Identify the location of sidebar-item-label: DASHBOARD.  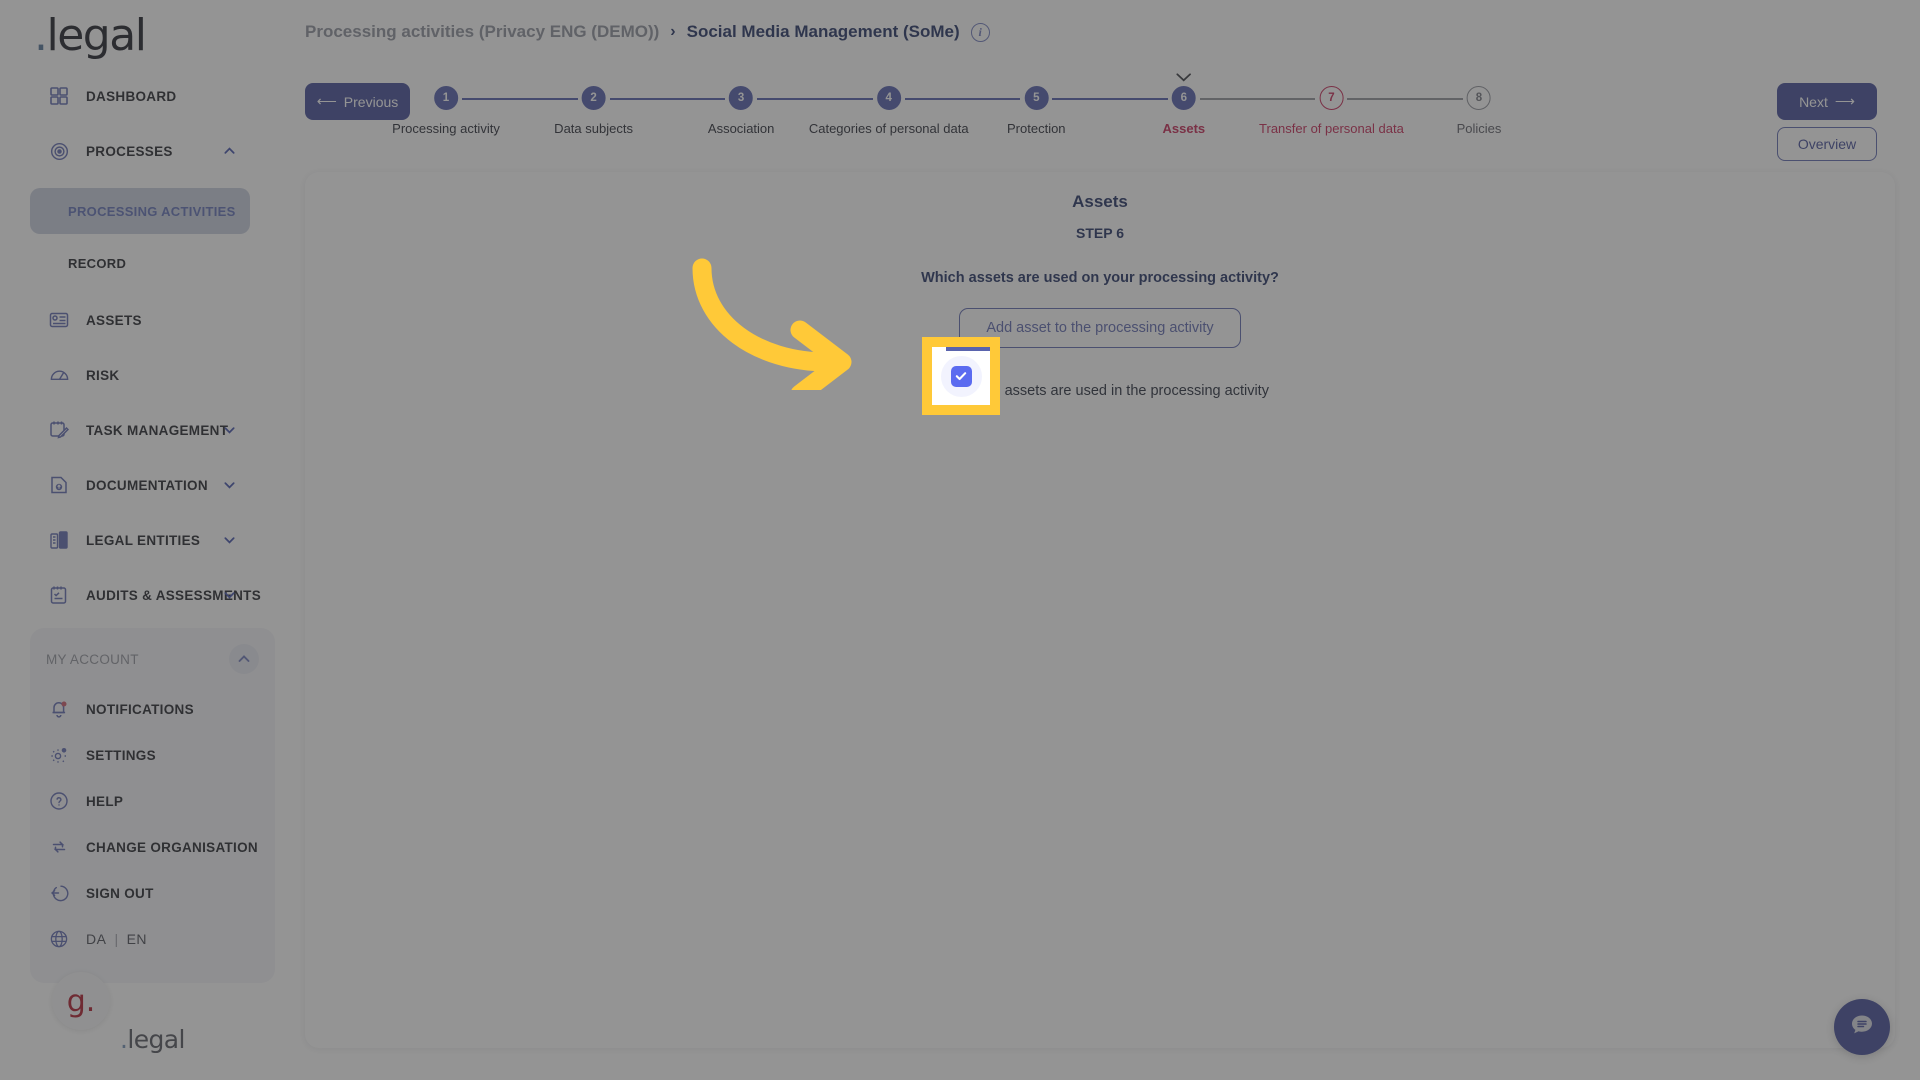
(131, 96).